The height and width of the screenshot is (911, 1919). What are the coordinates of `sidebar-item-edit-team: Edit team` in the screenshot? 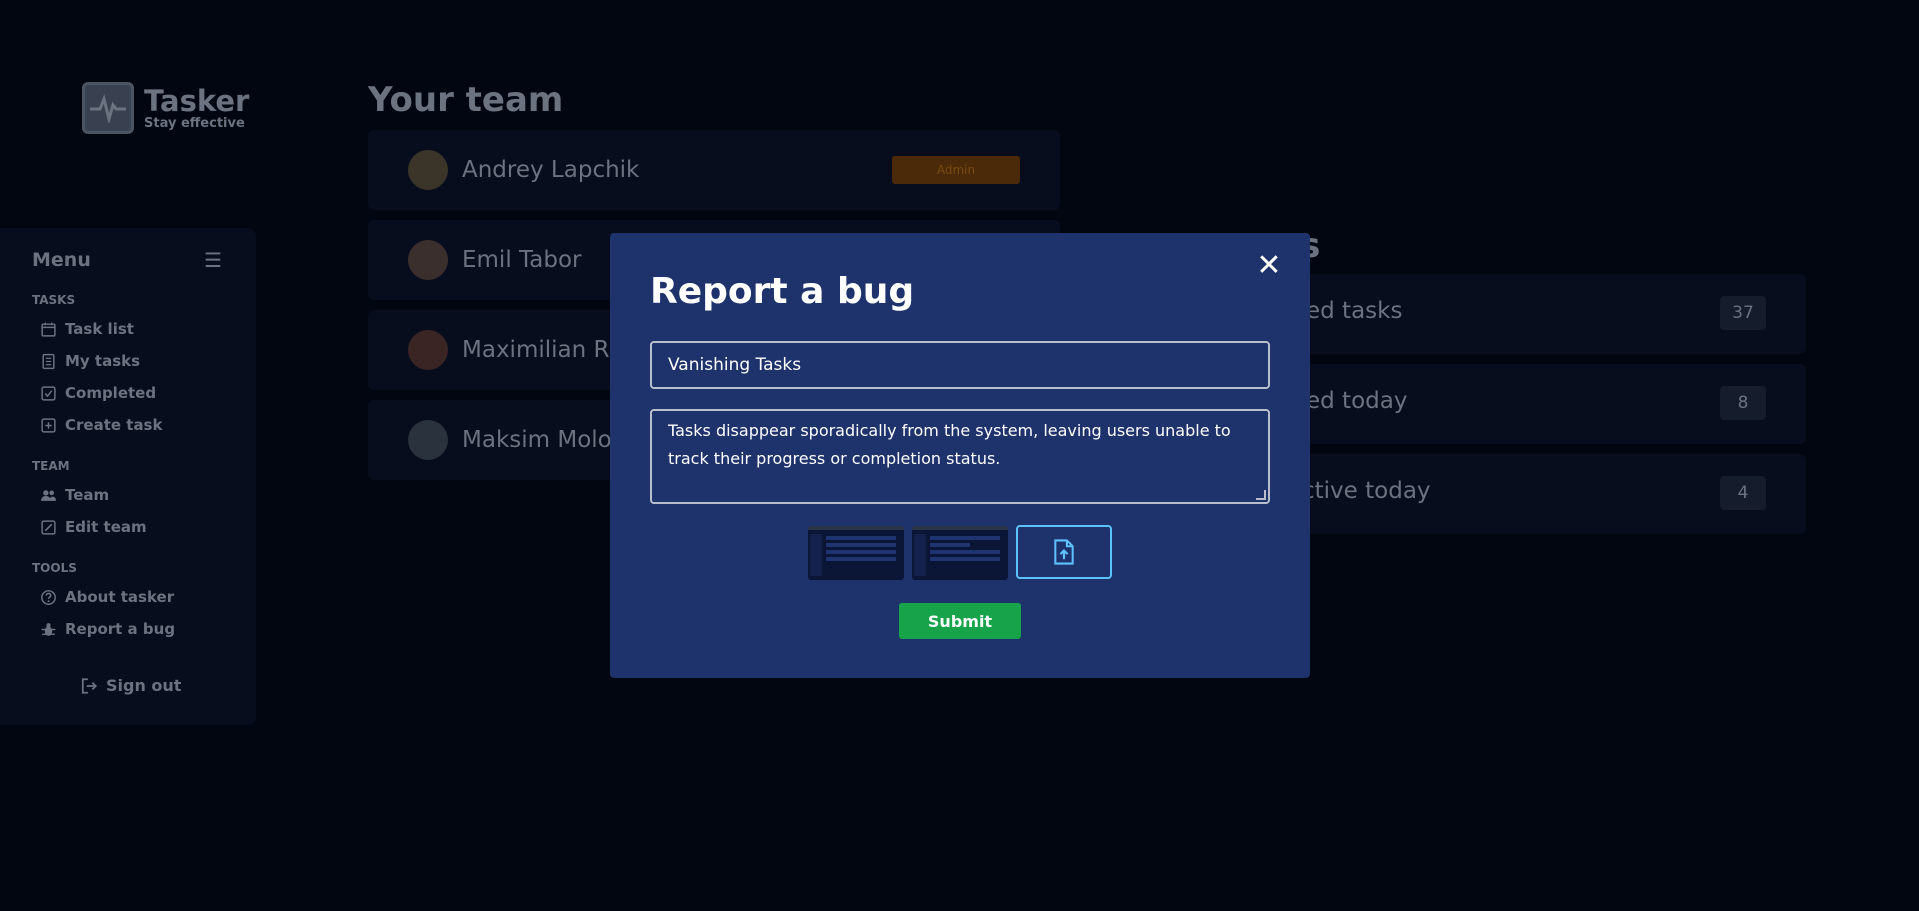 It's located at (93, 527).